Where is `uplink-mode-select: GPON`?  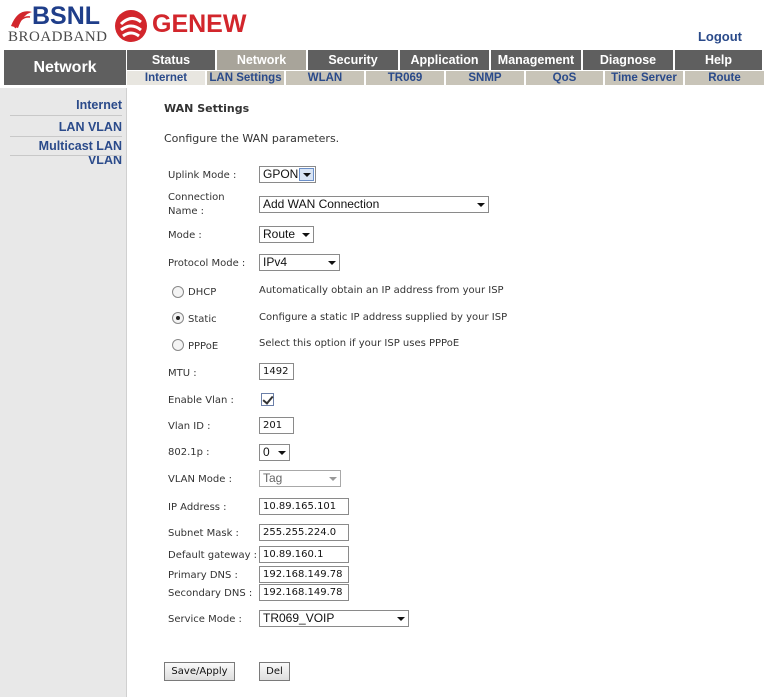 uplink-mode-select: GPON is located at coordinates (287, 174).